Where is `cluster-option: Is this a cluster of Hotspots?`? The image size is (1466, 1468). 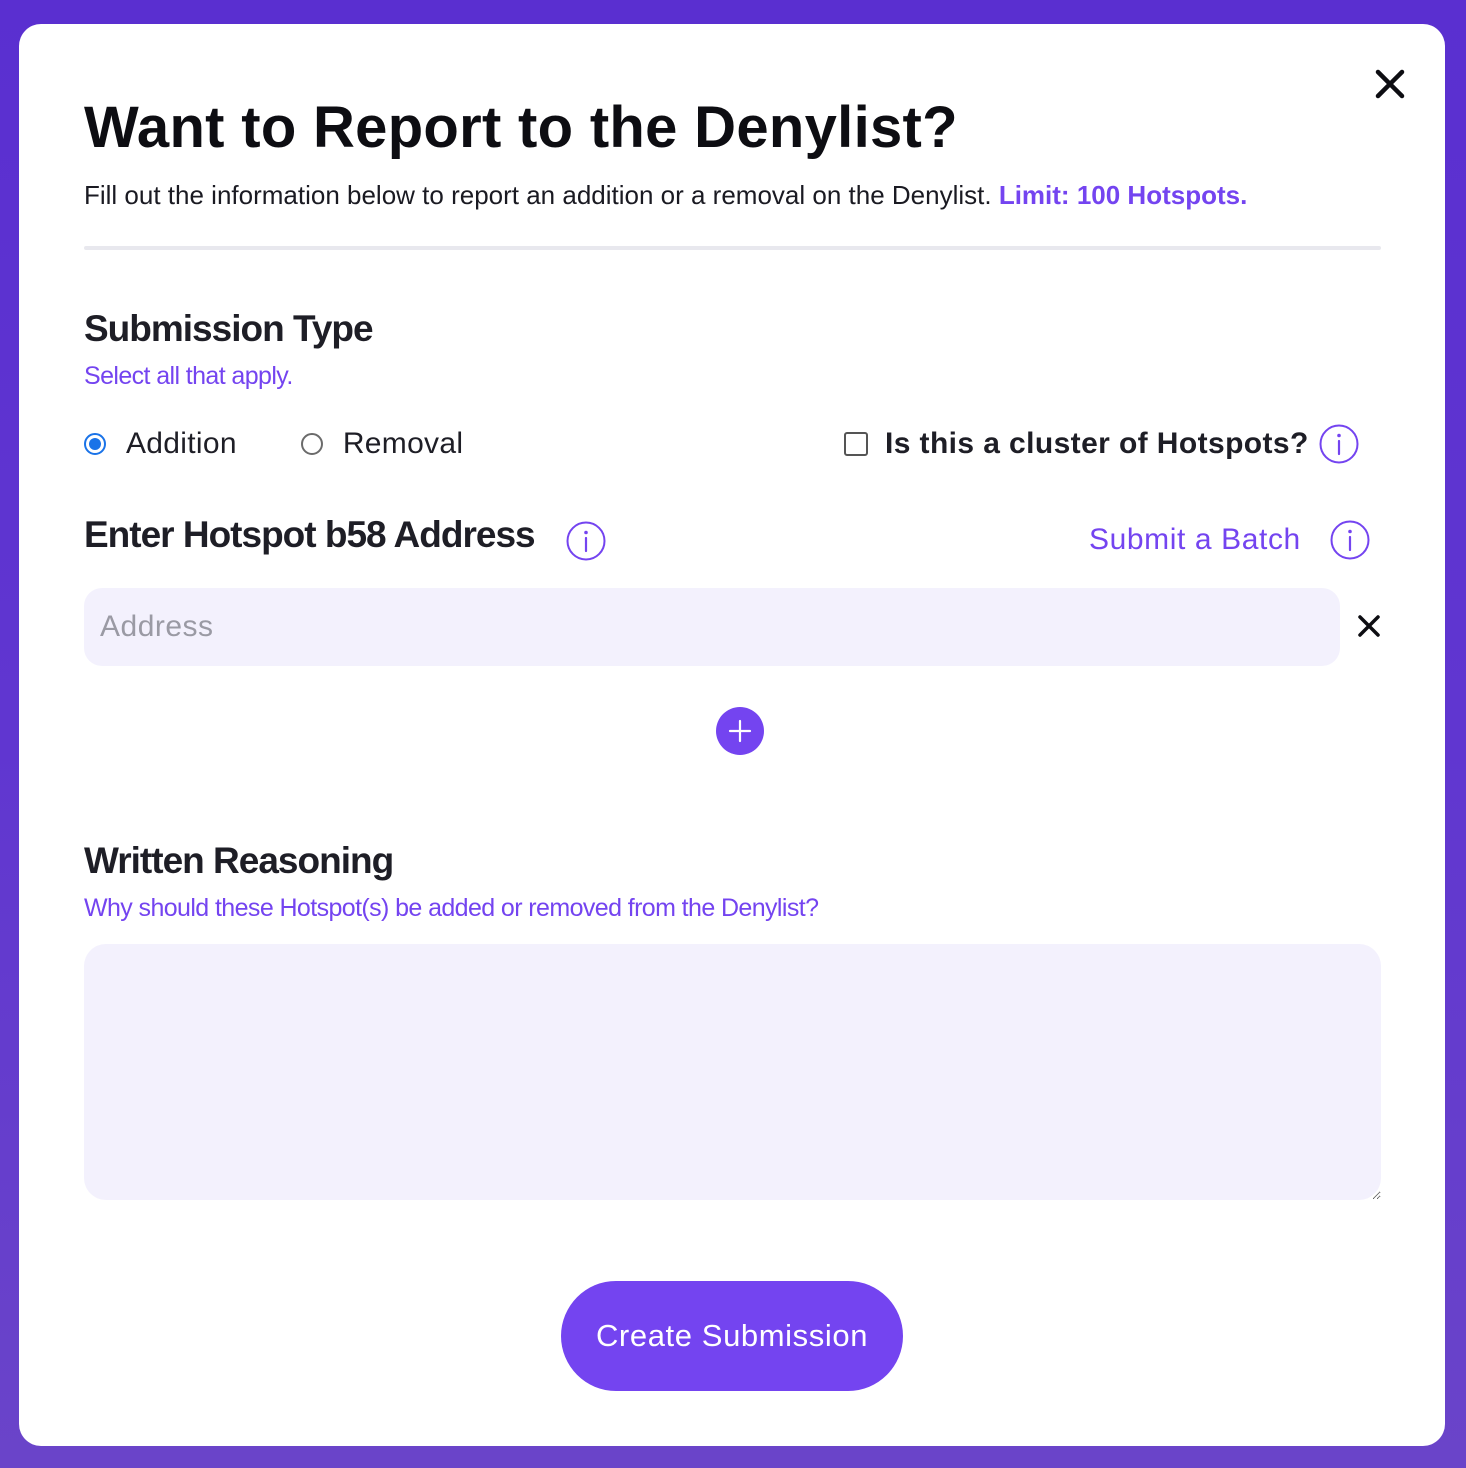
cluster-option: Is this a cluster of Hotspots? is located at coordinates (1101, 444).